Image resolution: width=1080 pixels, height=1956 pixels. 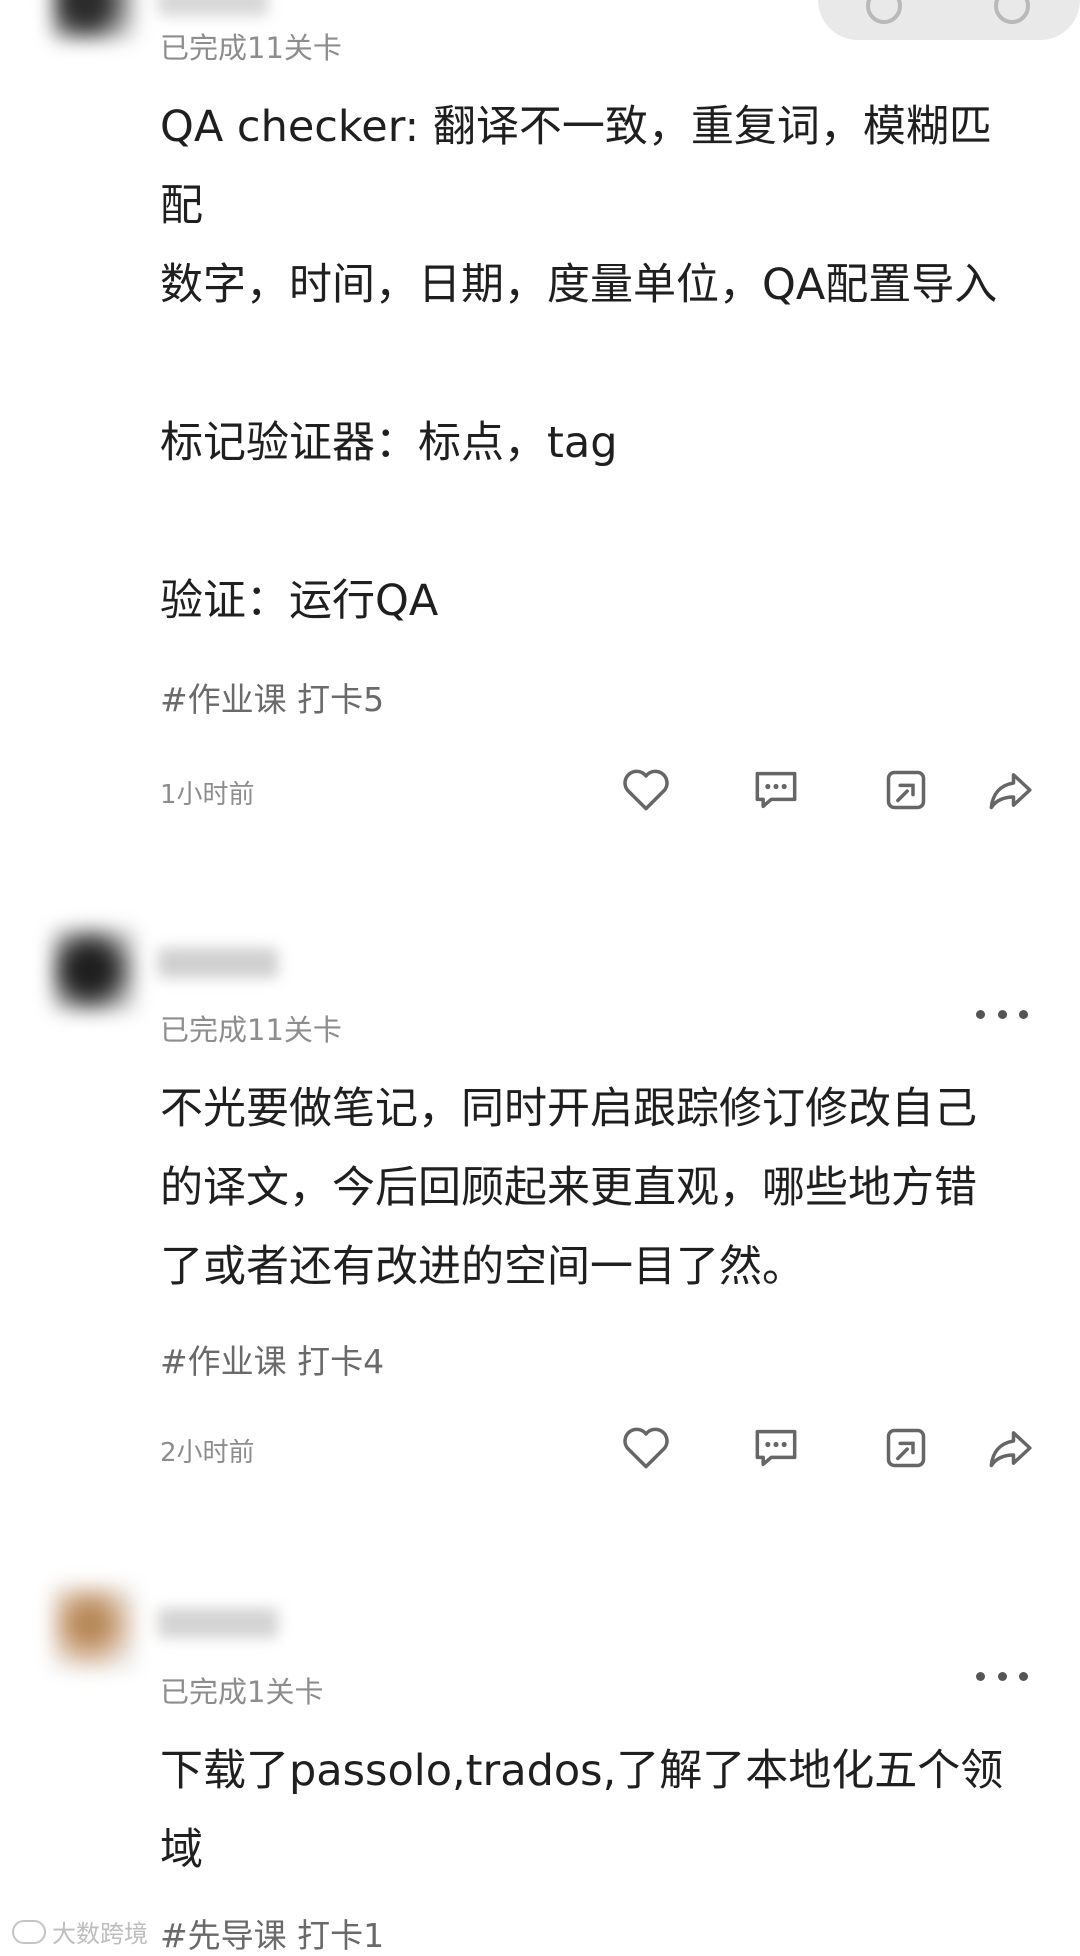 I want to click on timestamp: 2小时前, so click(x=207, y=1453).